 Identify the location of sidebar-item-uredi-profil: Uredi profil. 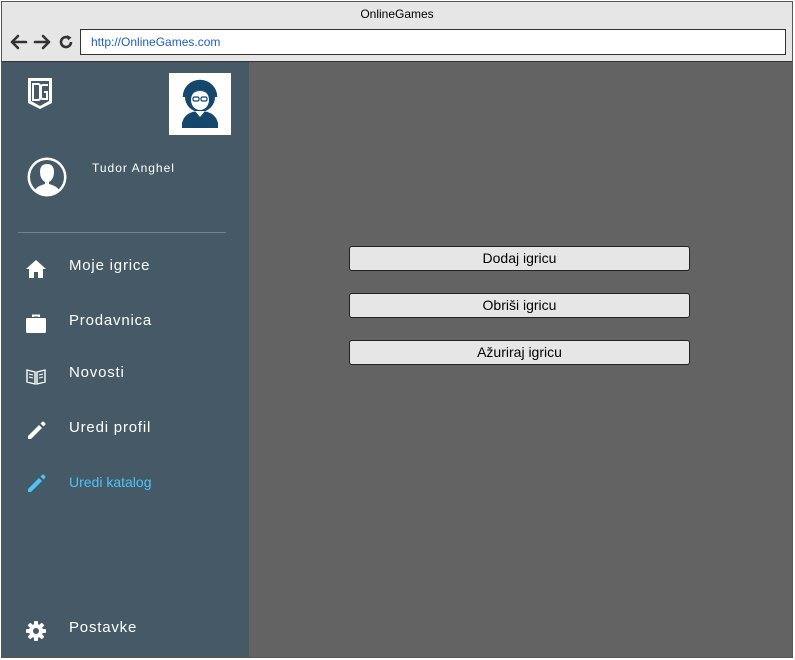
(125, 429).